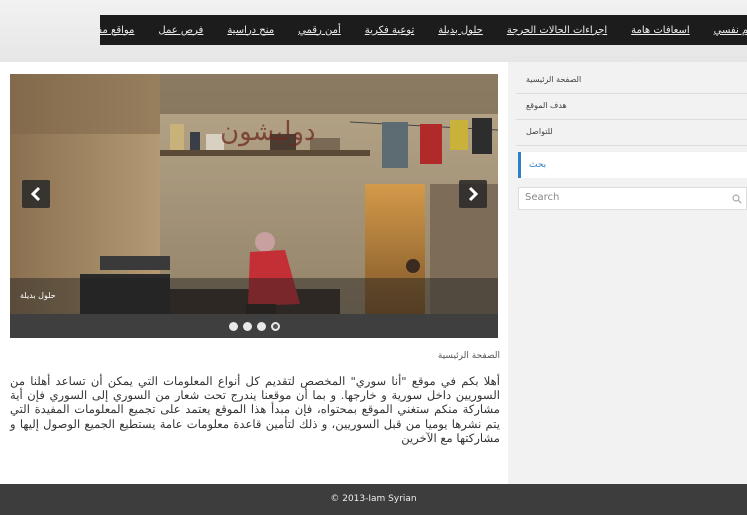 This screenshot has height=515, width=747. What do you see at coordinates (389, 30) in the screenshot?
I see `nav-item-awareness: توعية فكرية` at bounding box center [389, 30].